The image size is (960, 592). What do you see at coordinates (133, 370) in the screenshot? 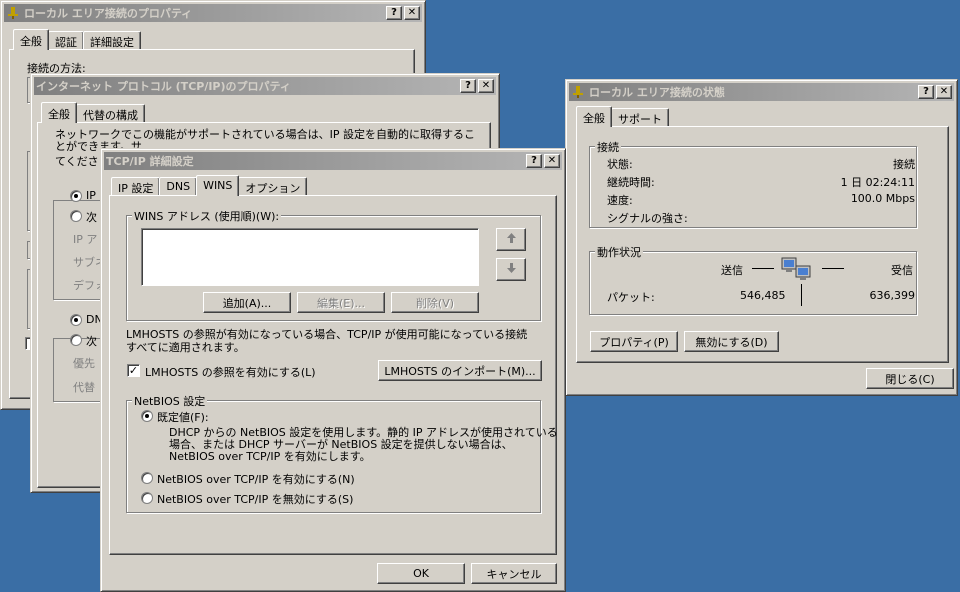
I see `enable-lmhosts-checkbox: ✓` at bounding box center [133, 370].